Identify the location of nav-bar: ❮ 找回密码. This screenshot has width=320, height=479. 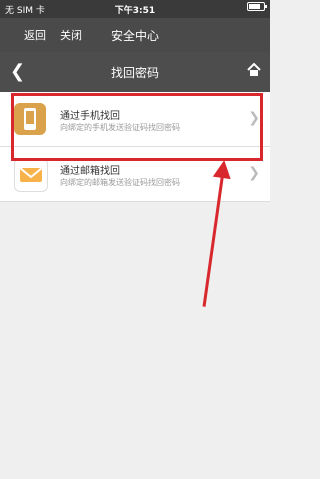
(135, 72).